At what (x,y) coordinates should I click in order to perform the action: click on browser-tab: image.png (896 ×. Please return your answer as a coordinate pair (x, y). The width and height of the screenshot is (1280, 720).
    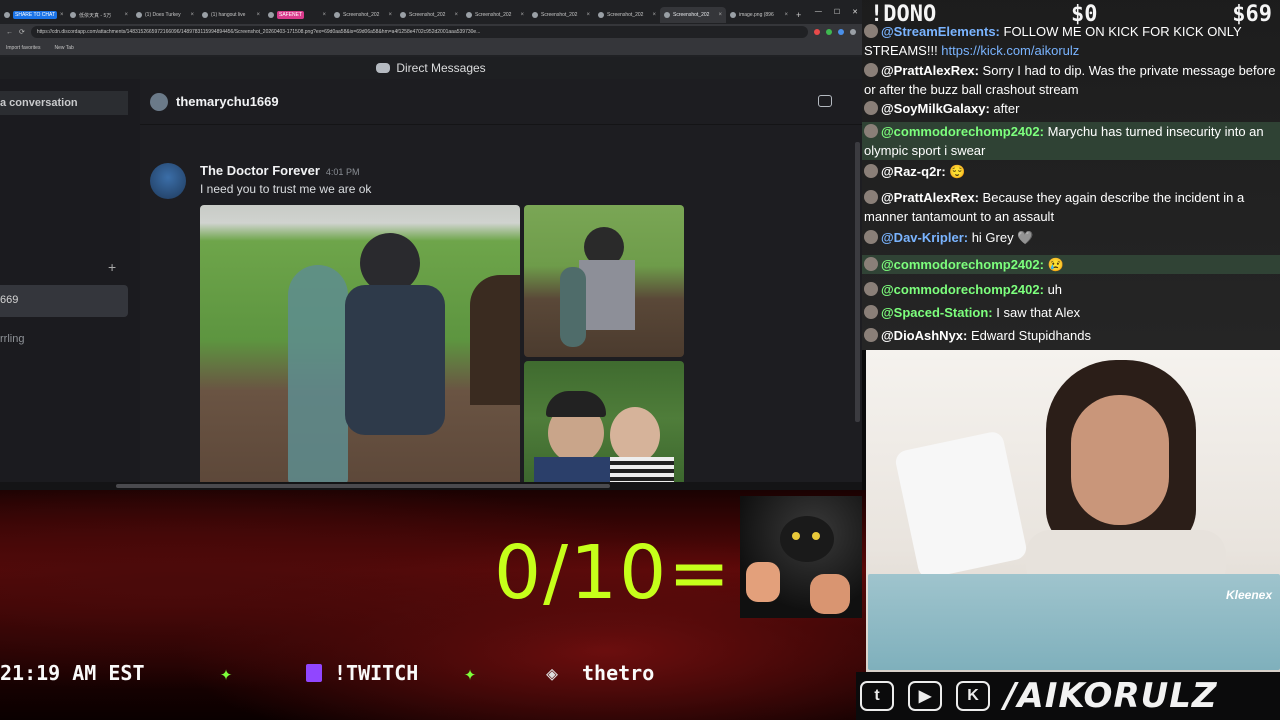
    Looking at the image, I should click on (759, 15).